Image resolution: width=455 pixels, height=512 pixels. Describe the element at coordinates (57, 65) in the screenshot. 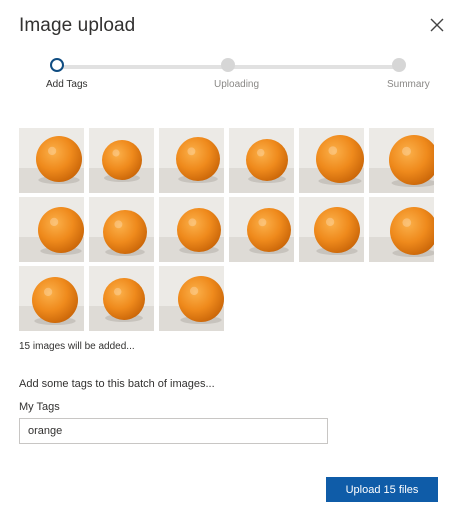

I see `step-add-tags-dot` at that location.